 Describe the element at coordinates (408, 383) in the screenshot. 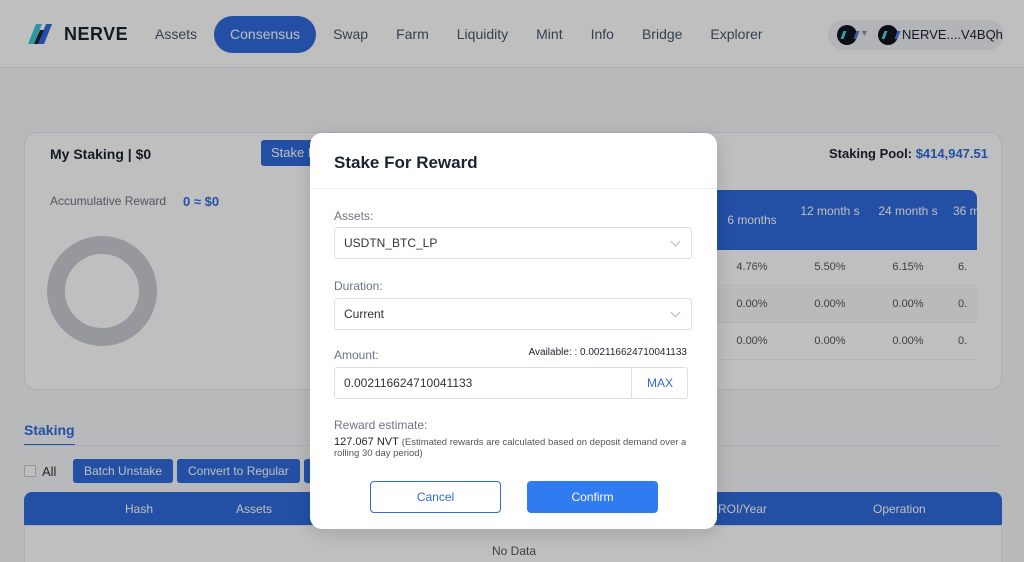

I see `amount-value: 0.002116624710041133` at that location.